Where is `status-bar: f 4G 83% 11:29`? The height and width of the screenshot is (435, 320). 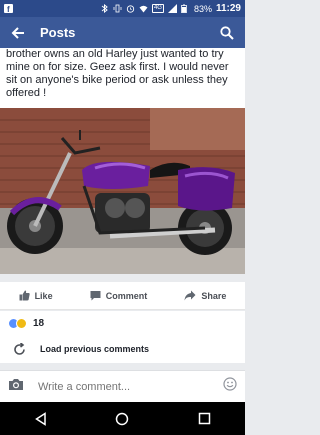
status-bar: f 4G 83% 11:29 is located at coordinates (122, 8).